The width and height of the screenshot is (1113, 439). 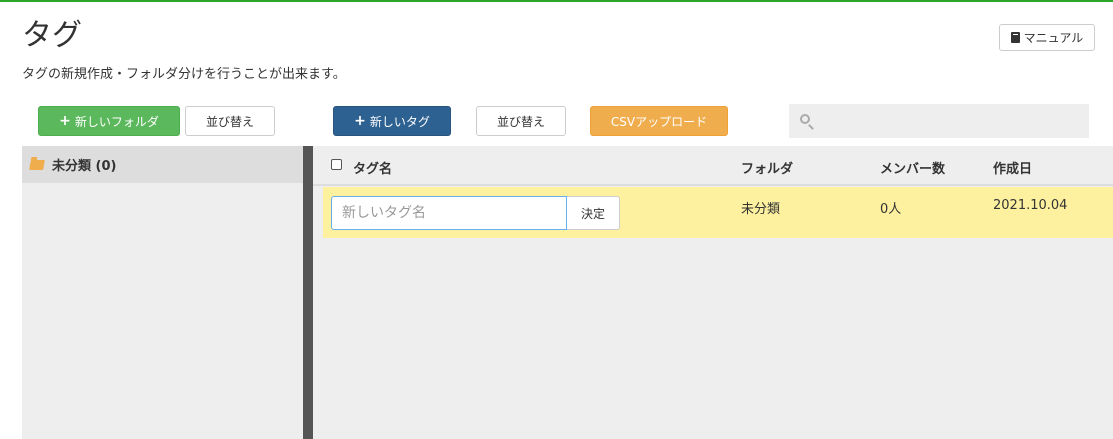 What do you see at coordinates (52, 35) in the screenshot?
I see `page-title: タグ` at bounding box center [52, 35].